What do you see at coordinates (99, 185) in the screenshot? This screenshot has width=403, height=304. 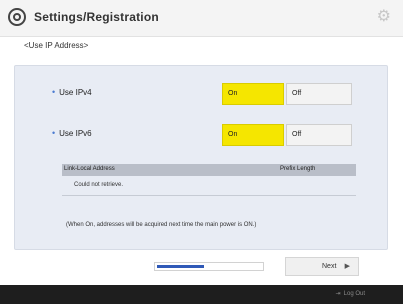 I see `table-cell-link-local: Could not retrieve.` at bounding box center [99, 185].